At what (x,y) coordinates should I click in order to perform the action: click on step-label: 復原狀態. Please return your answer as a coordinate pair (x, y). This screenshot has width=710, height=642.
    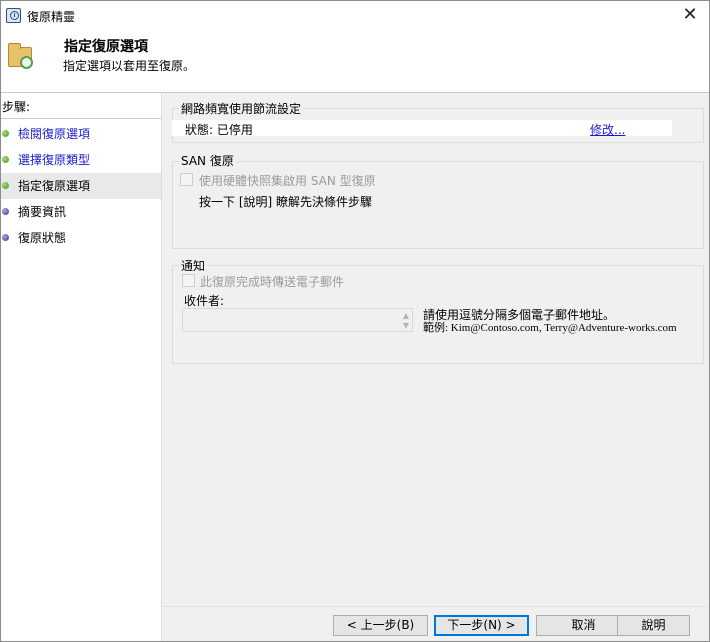
    Looking at the image, I should click on (42, 238).